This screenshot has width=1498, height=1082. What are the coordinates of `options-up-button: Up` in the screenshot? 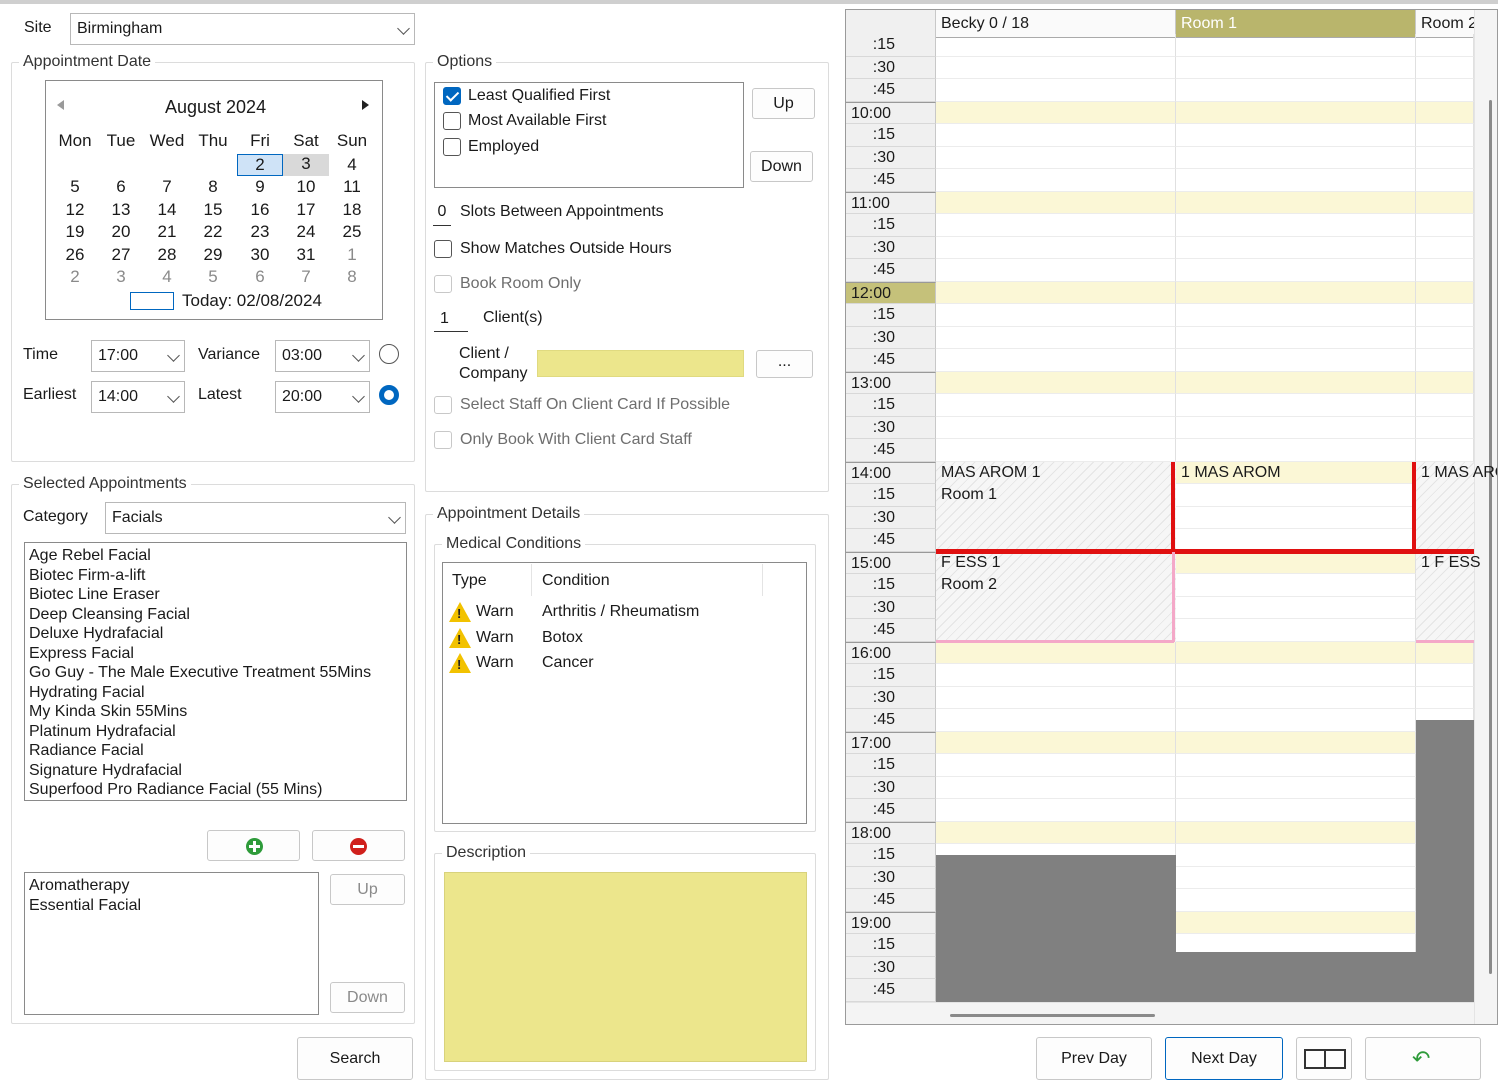 It's located at (783, 103).